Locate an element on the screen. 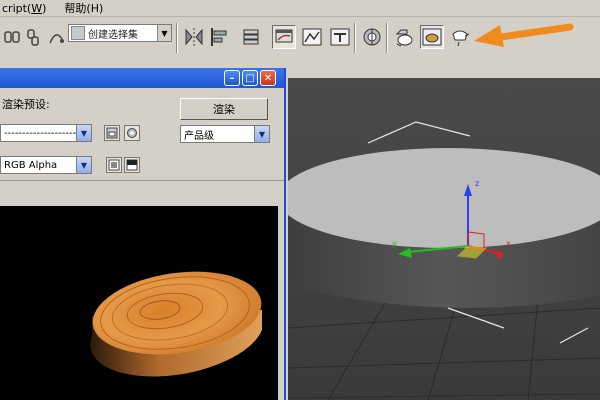 This screenshot has width=600, height=400. menu-help: 帮助(H) is located at coordinates (83, 8).